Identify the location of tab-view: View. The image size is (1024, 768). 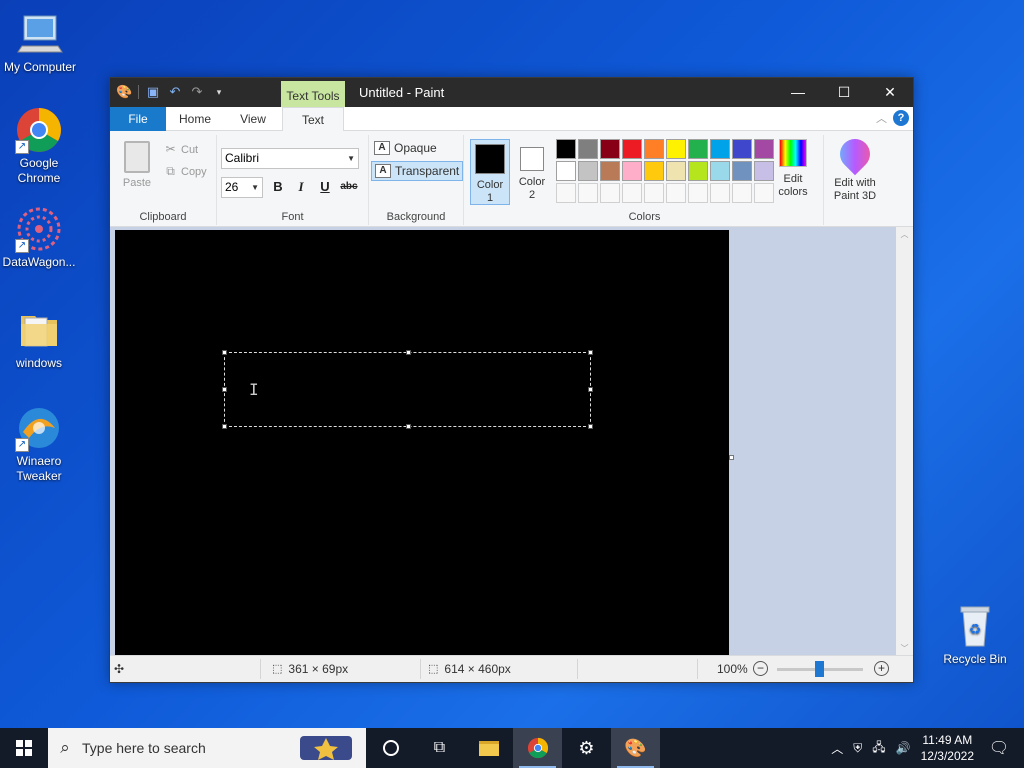
(253, 119).